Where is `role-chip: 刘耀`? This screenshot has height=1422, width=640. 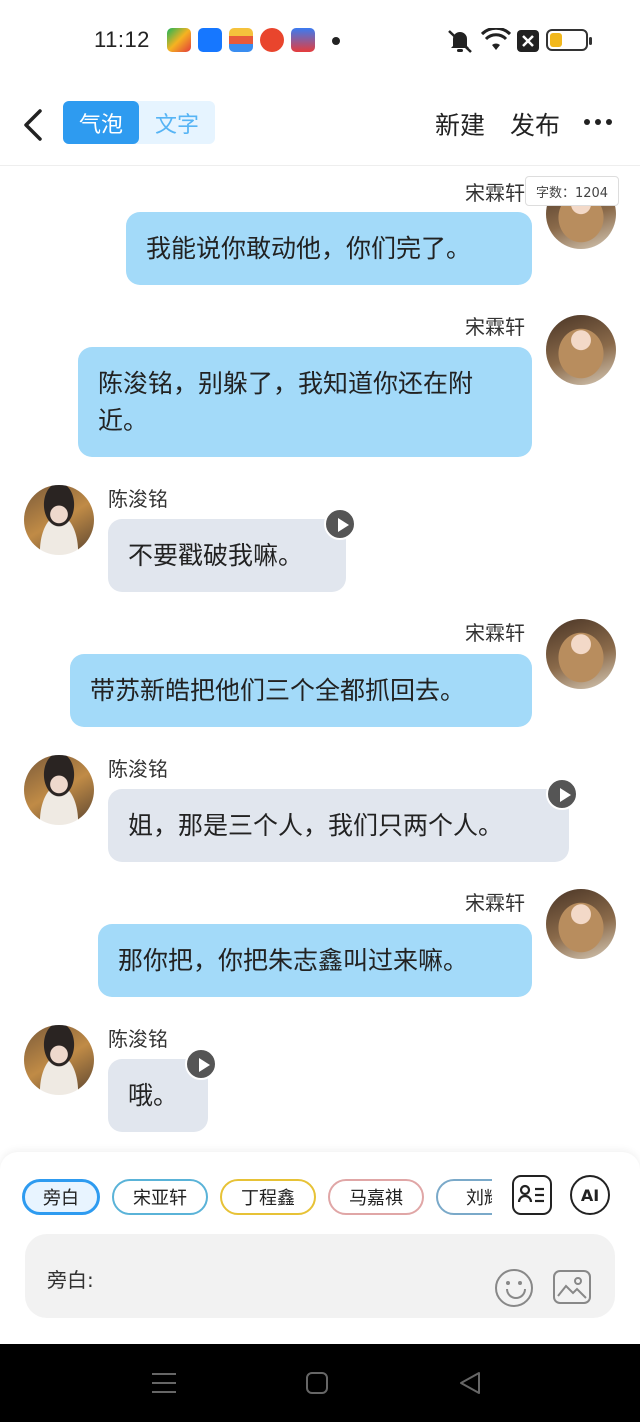
role-chip: 刘耀 is located at coordinates (464, 1197).